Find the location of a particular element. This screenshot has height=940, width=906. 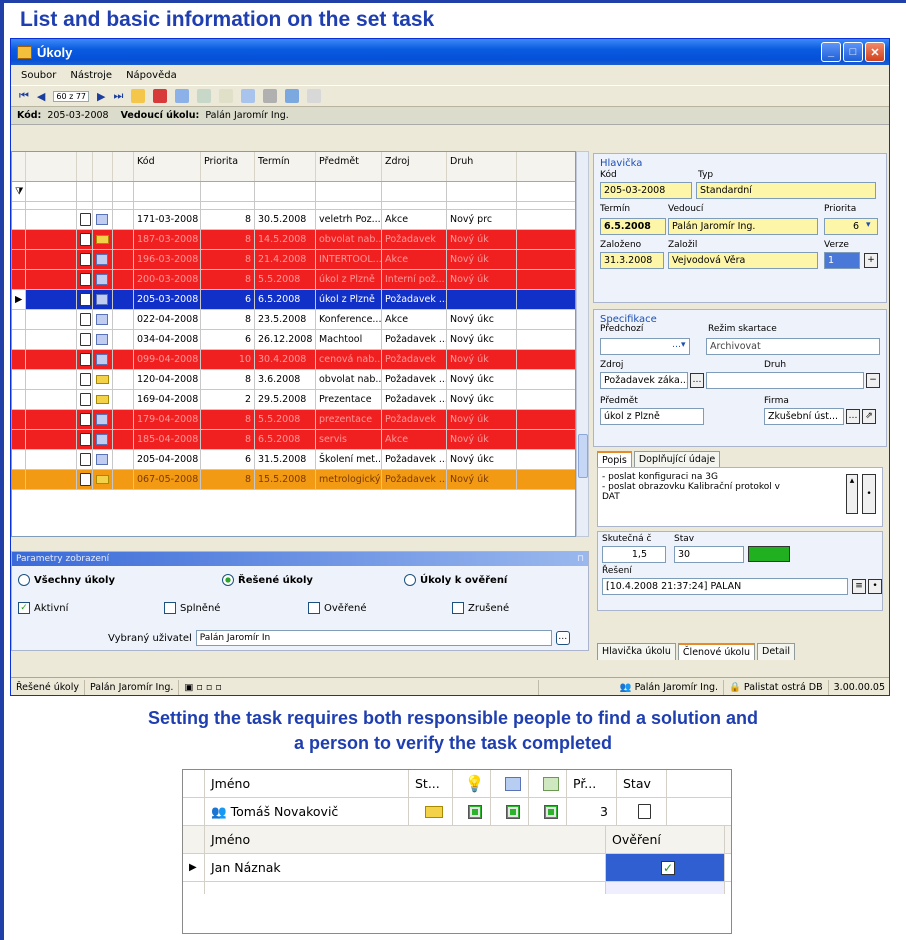

tab-clenove: Členové úkolu is located at coordinates (716, 651).